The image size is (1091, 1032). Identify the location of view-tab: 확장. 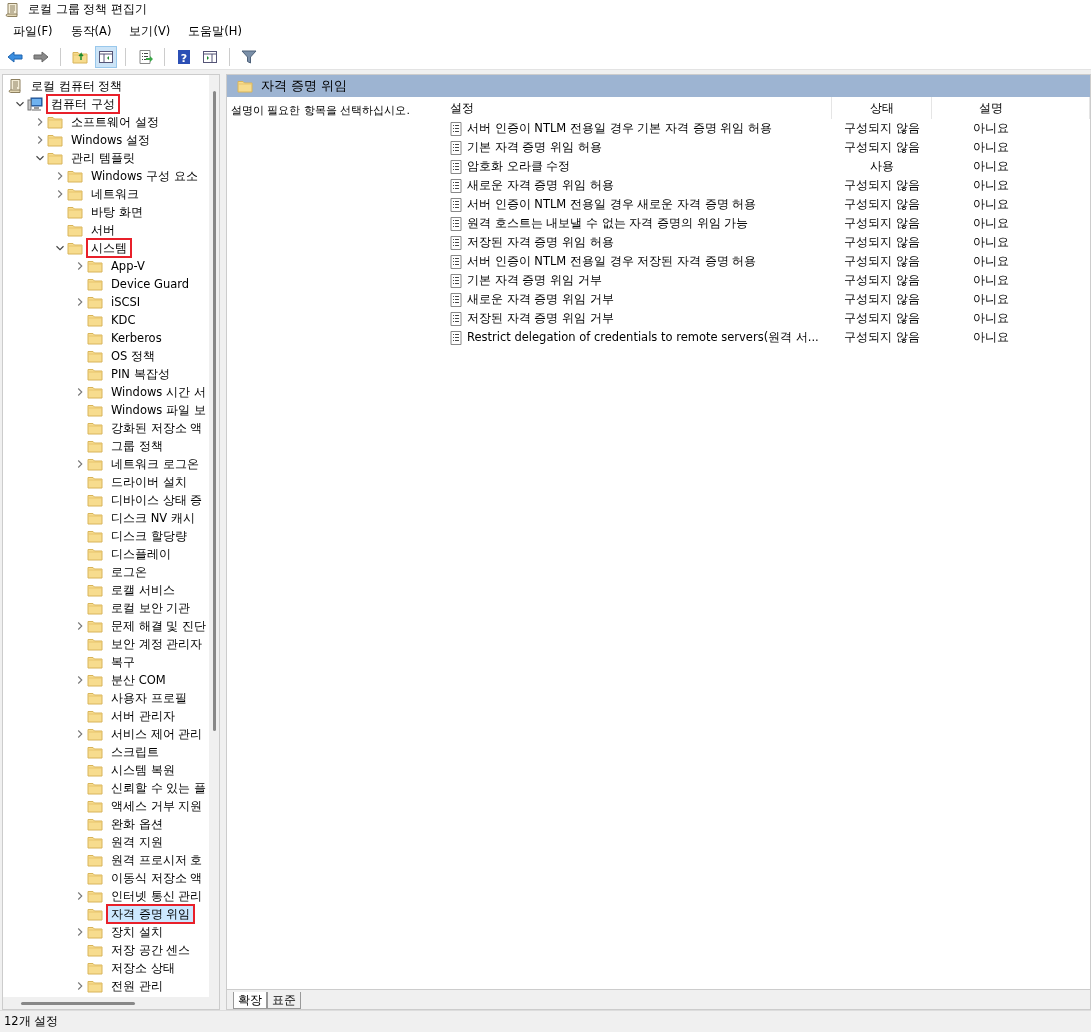
(250, 1000).